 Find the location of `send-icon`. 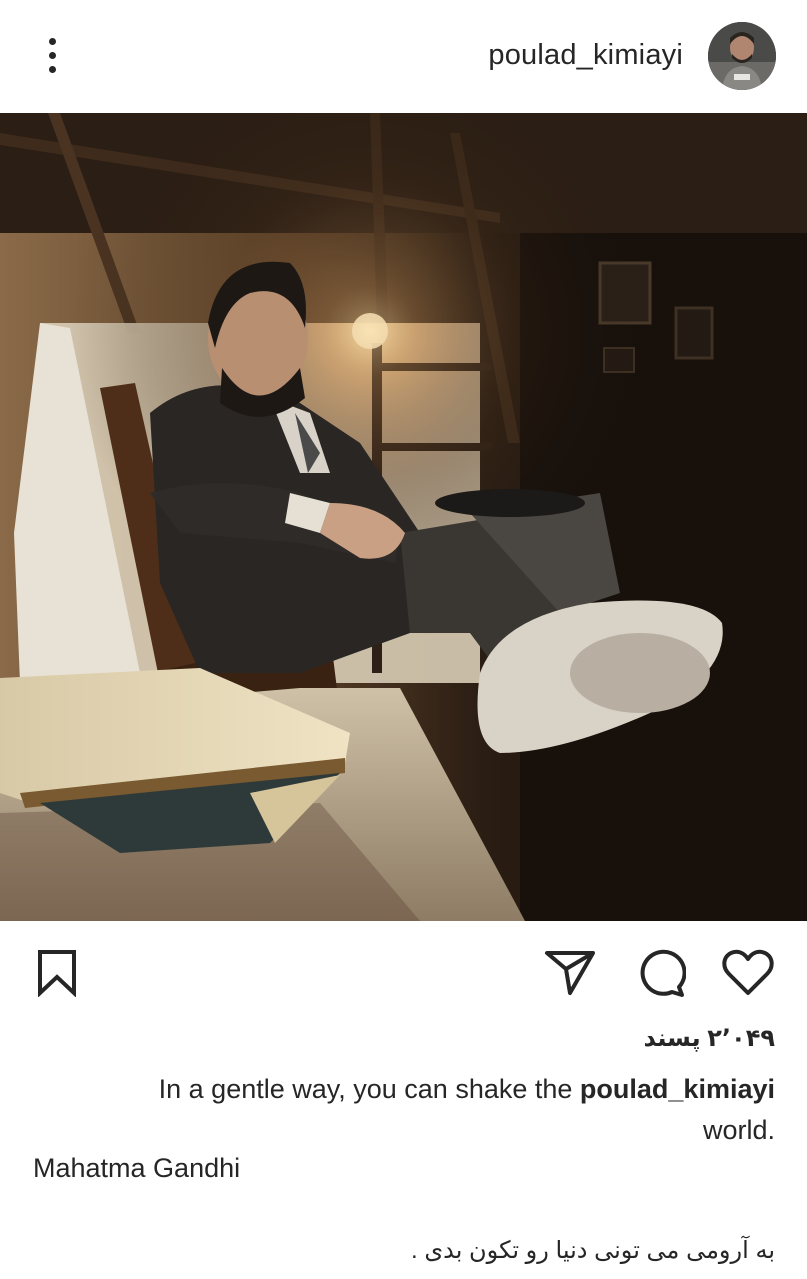

send-icon is located at coordinates (570, 973).